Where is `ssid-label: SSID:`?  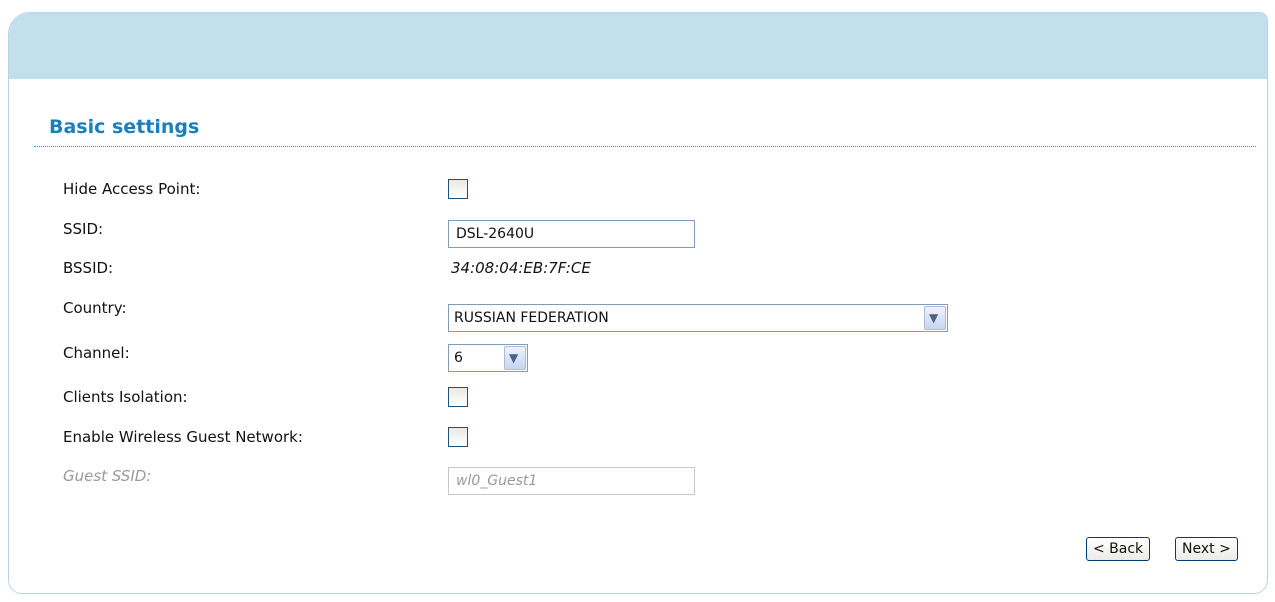 ssid-label: SSID: is located at coordinates (83, 229).